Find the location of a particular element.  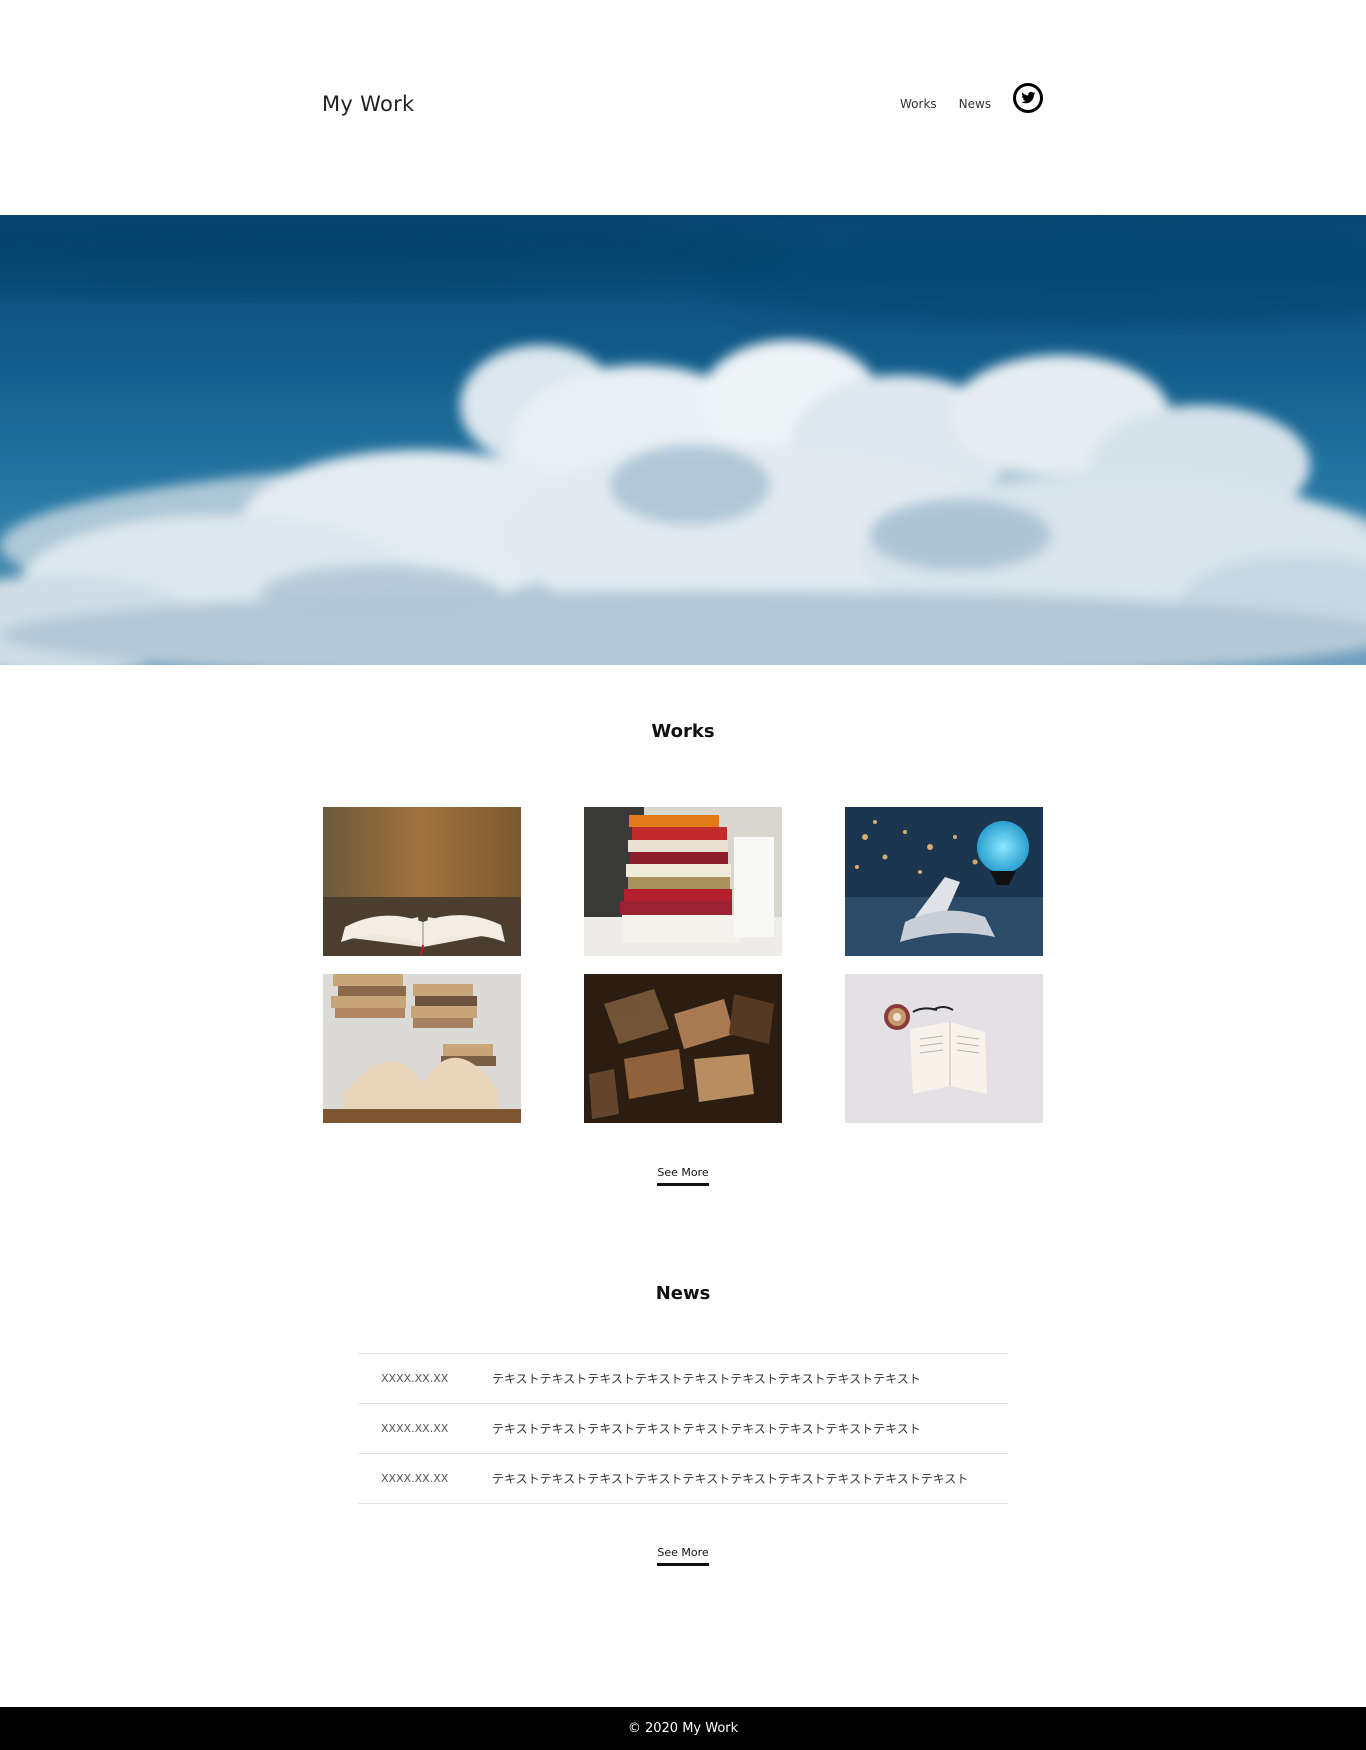

news-see-more-link: See More is located at coordinates (683, 1556).